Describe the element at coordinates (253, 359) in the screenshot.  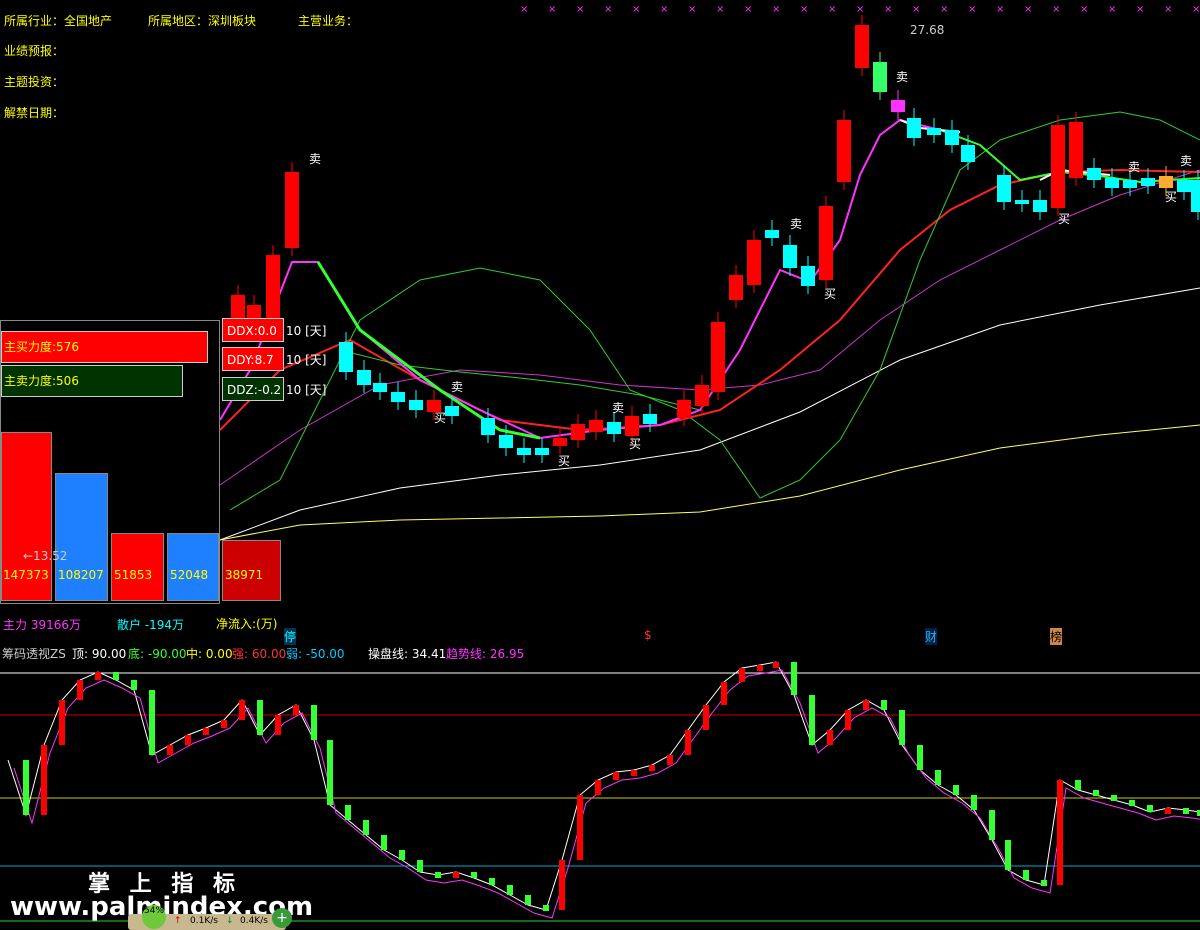
I see `ddy-box: DDY:8.7` at that location.